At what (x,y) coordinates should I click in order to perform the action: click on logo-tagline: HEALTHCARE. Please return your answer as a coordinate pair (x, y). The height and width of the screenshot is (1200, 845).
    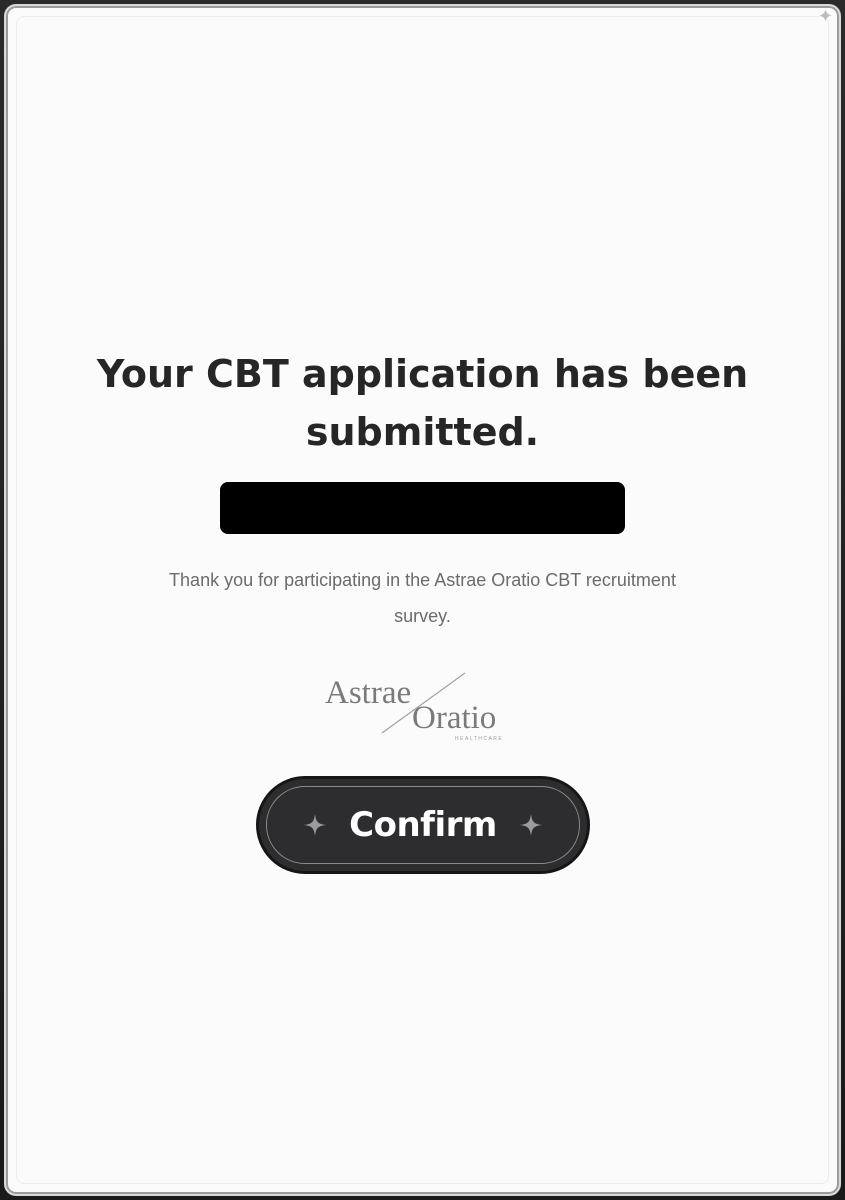
    Looking at the image, I should click on (479, 739).